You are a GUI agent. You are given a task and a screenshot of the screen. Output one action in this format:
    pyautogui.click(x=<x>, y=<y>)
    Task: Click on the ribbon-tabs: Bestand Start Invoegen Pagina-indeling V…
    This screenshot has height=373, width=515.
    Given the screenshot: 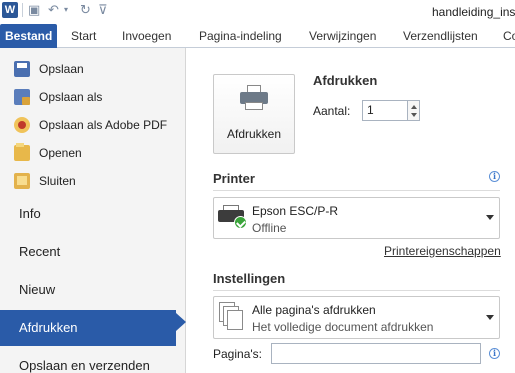 What is the action you would take?
    pyautogui.click(x=257, y=36)
    